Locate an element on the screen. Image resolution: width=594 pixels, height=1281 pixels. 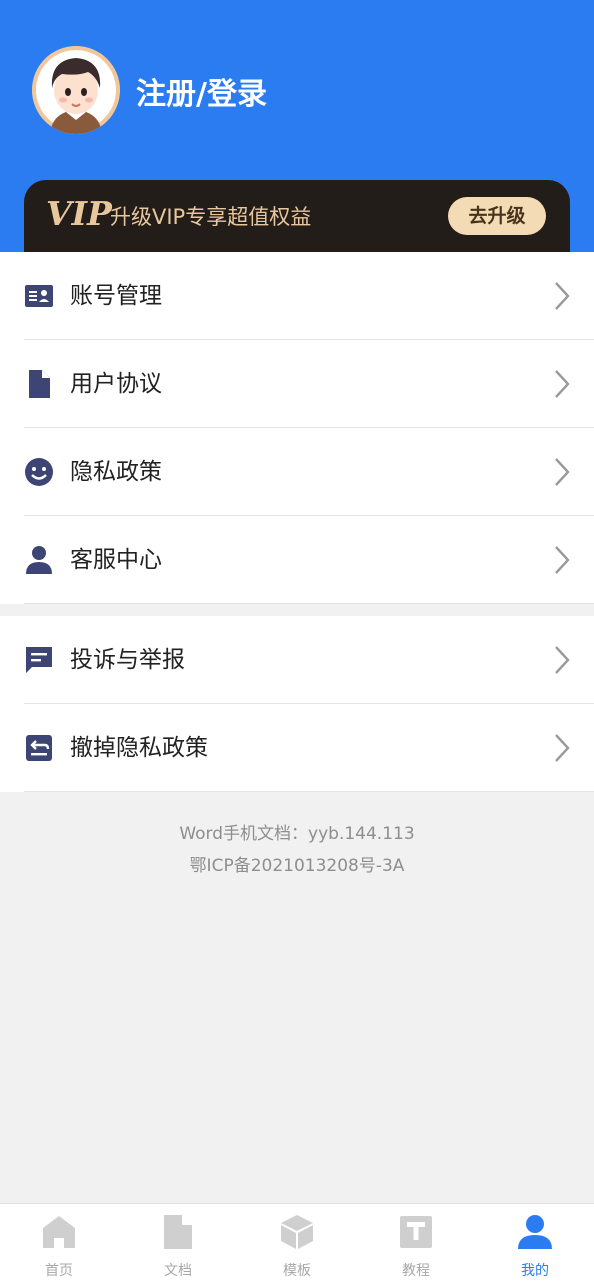
person-icon is located at coordinates (39, 560).